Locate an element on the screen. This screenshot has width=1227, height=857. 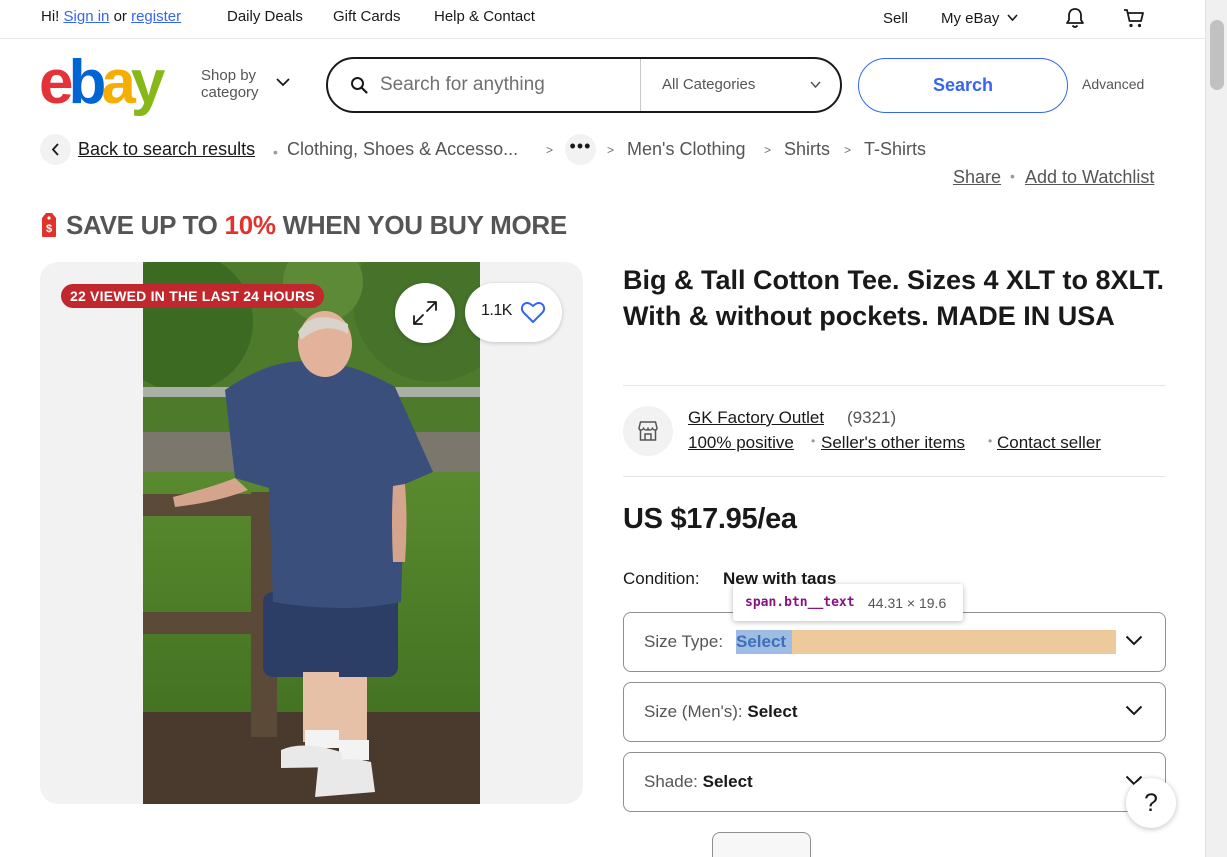
ebay-logo: ebay is located at coordinates (113, 85).